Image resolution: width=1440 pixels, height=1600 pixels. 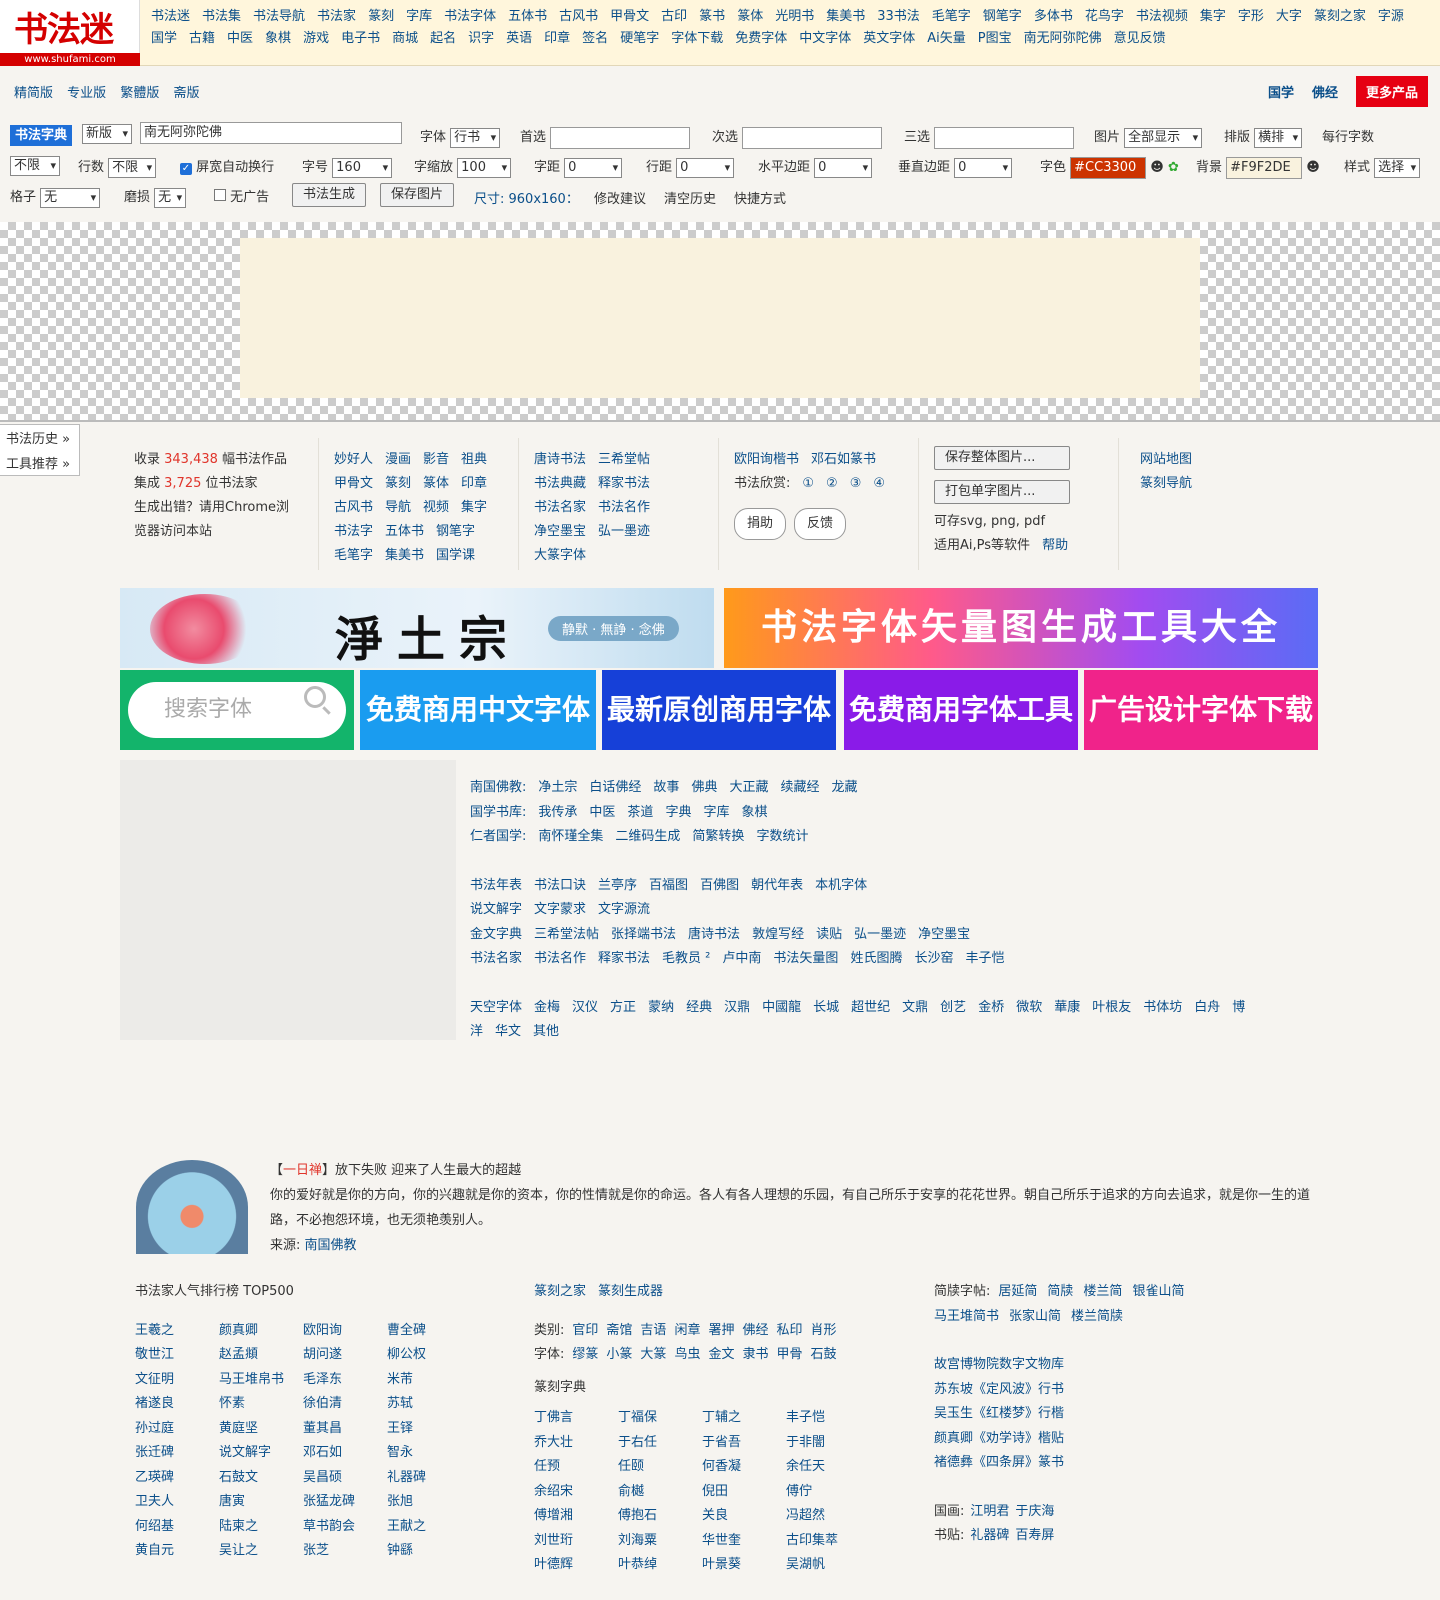 What do you see at coordinates (474, 483) in the screenshot?
I see `nav-link: 印章` at bounding box center [474, 483].